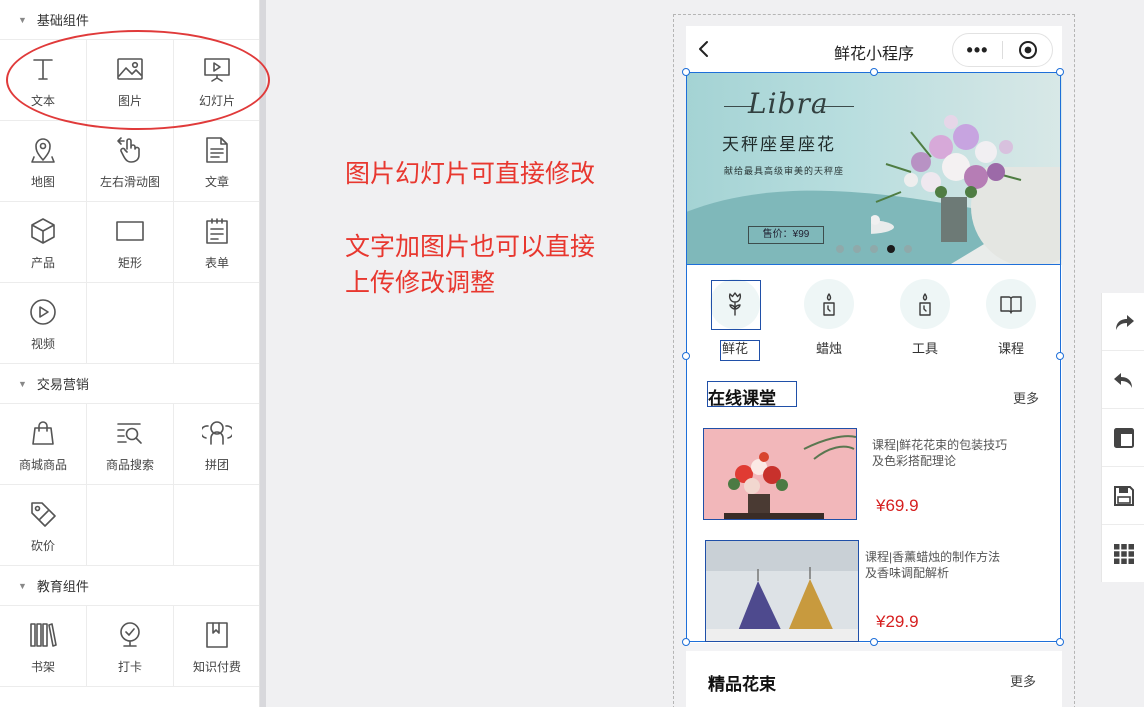  Describe the element at coordinates (907, 573) in the screenshot. I see `course-2-title-line2: 及香味调配解析` at that location.